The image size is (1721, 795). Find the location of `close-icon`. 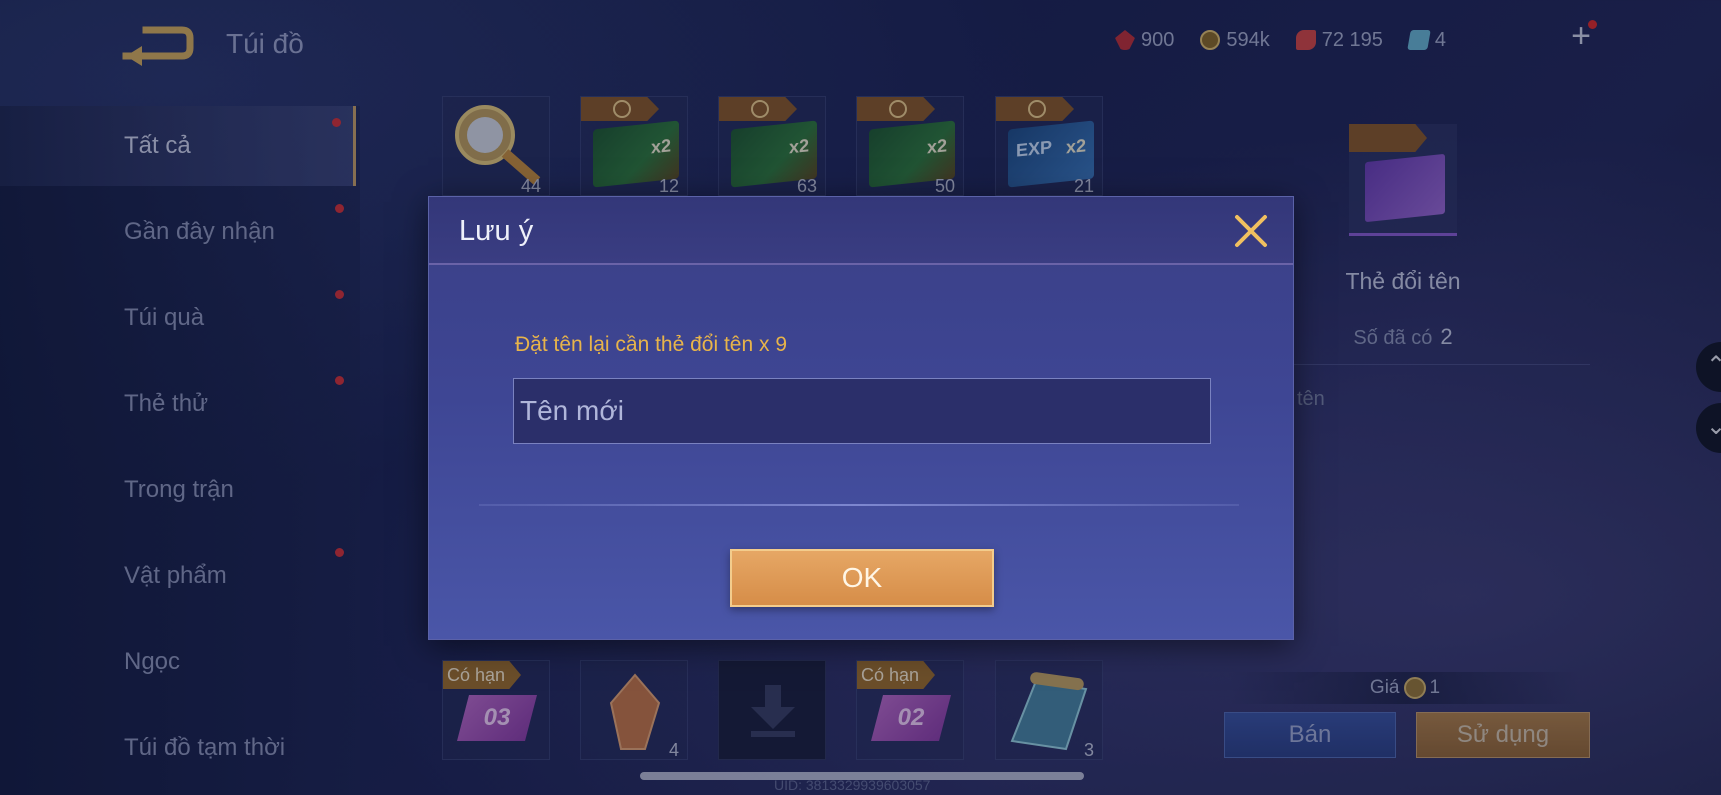

close-icon is located at coordinates (1251, 231).